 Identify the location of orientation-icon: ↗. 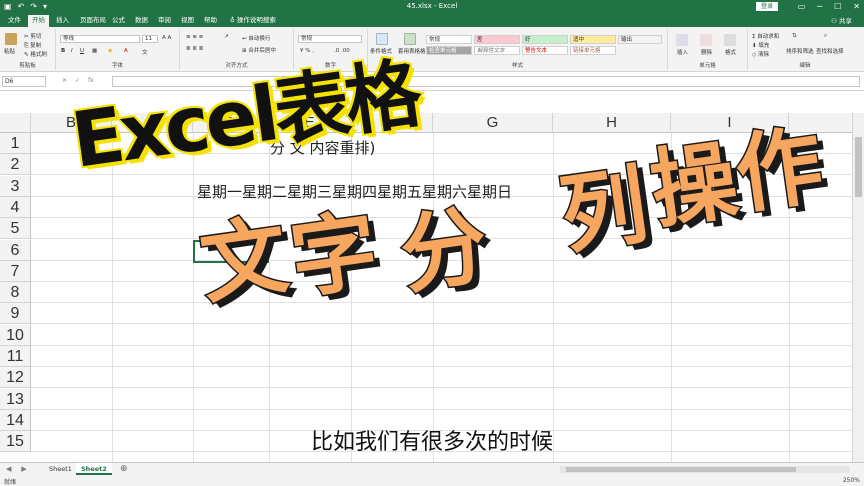
(226, 37).